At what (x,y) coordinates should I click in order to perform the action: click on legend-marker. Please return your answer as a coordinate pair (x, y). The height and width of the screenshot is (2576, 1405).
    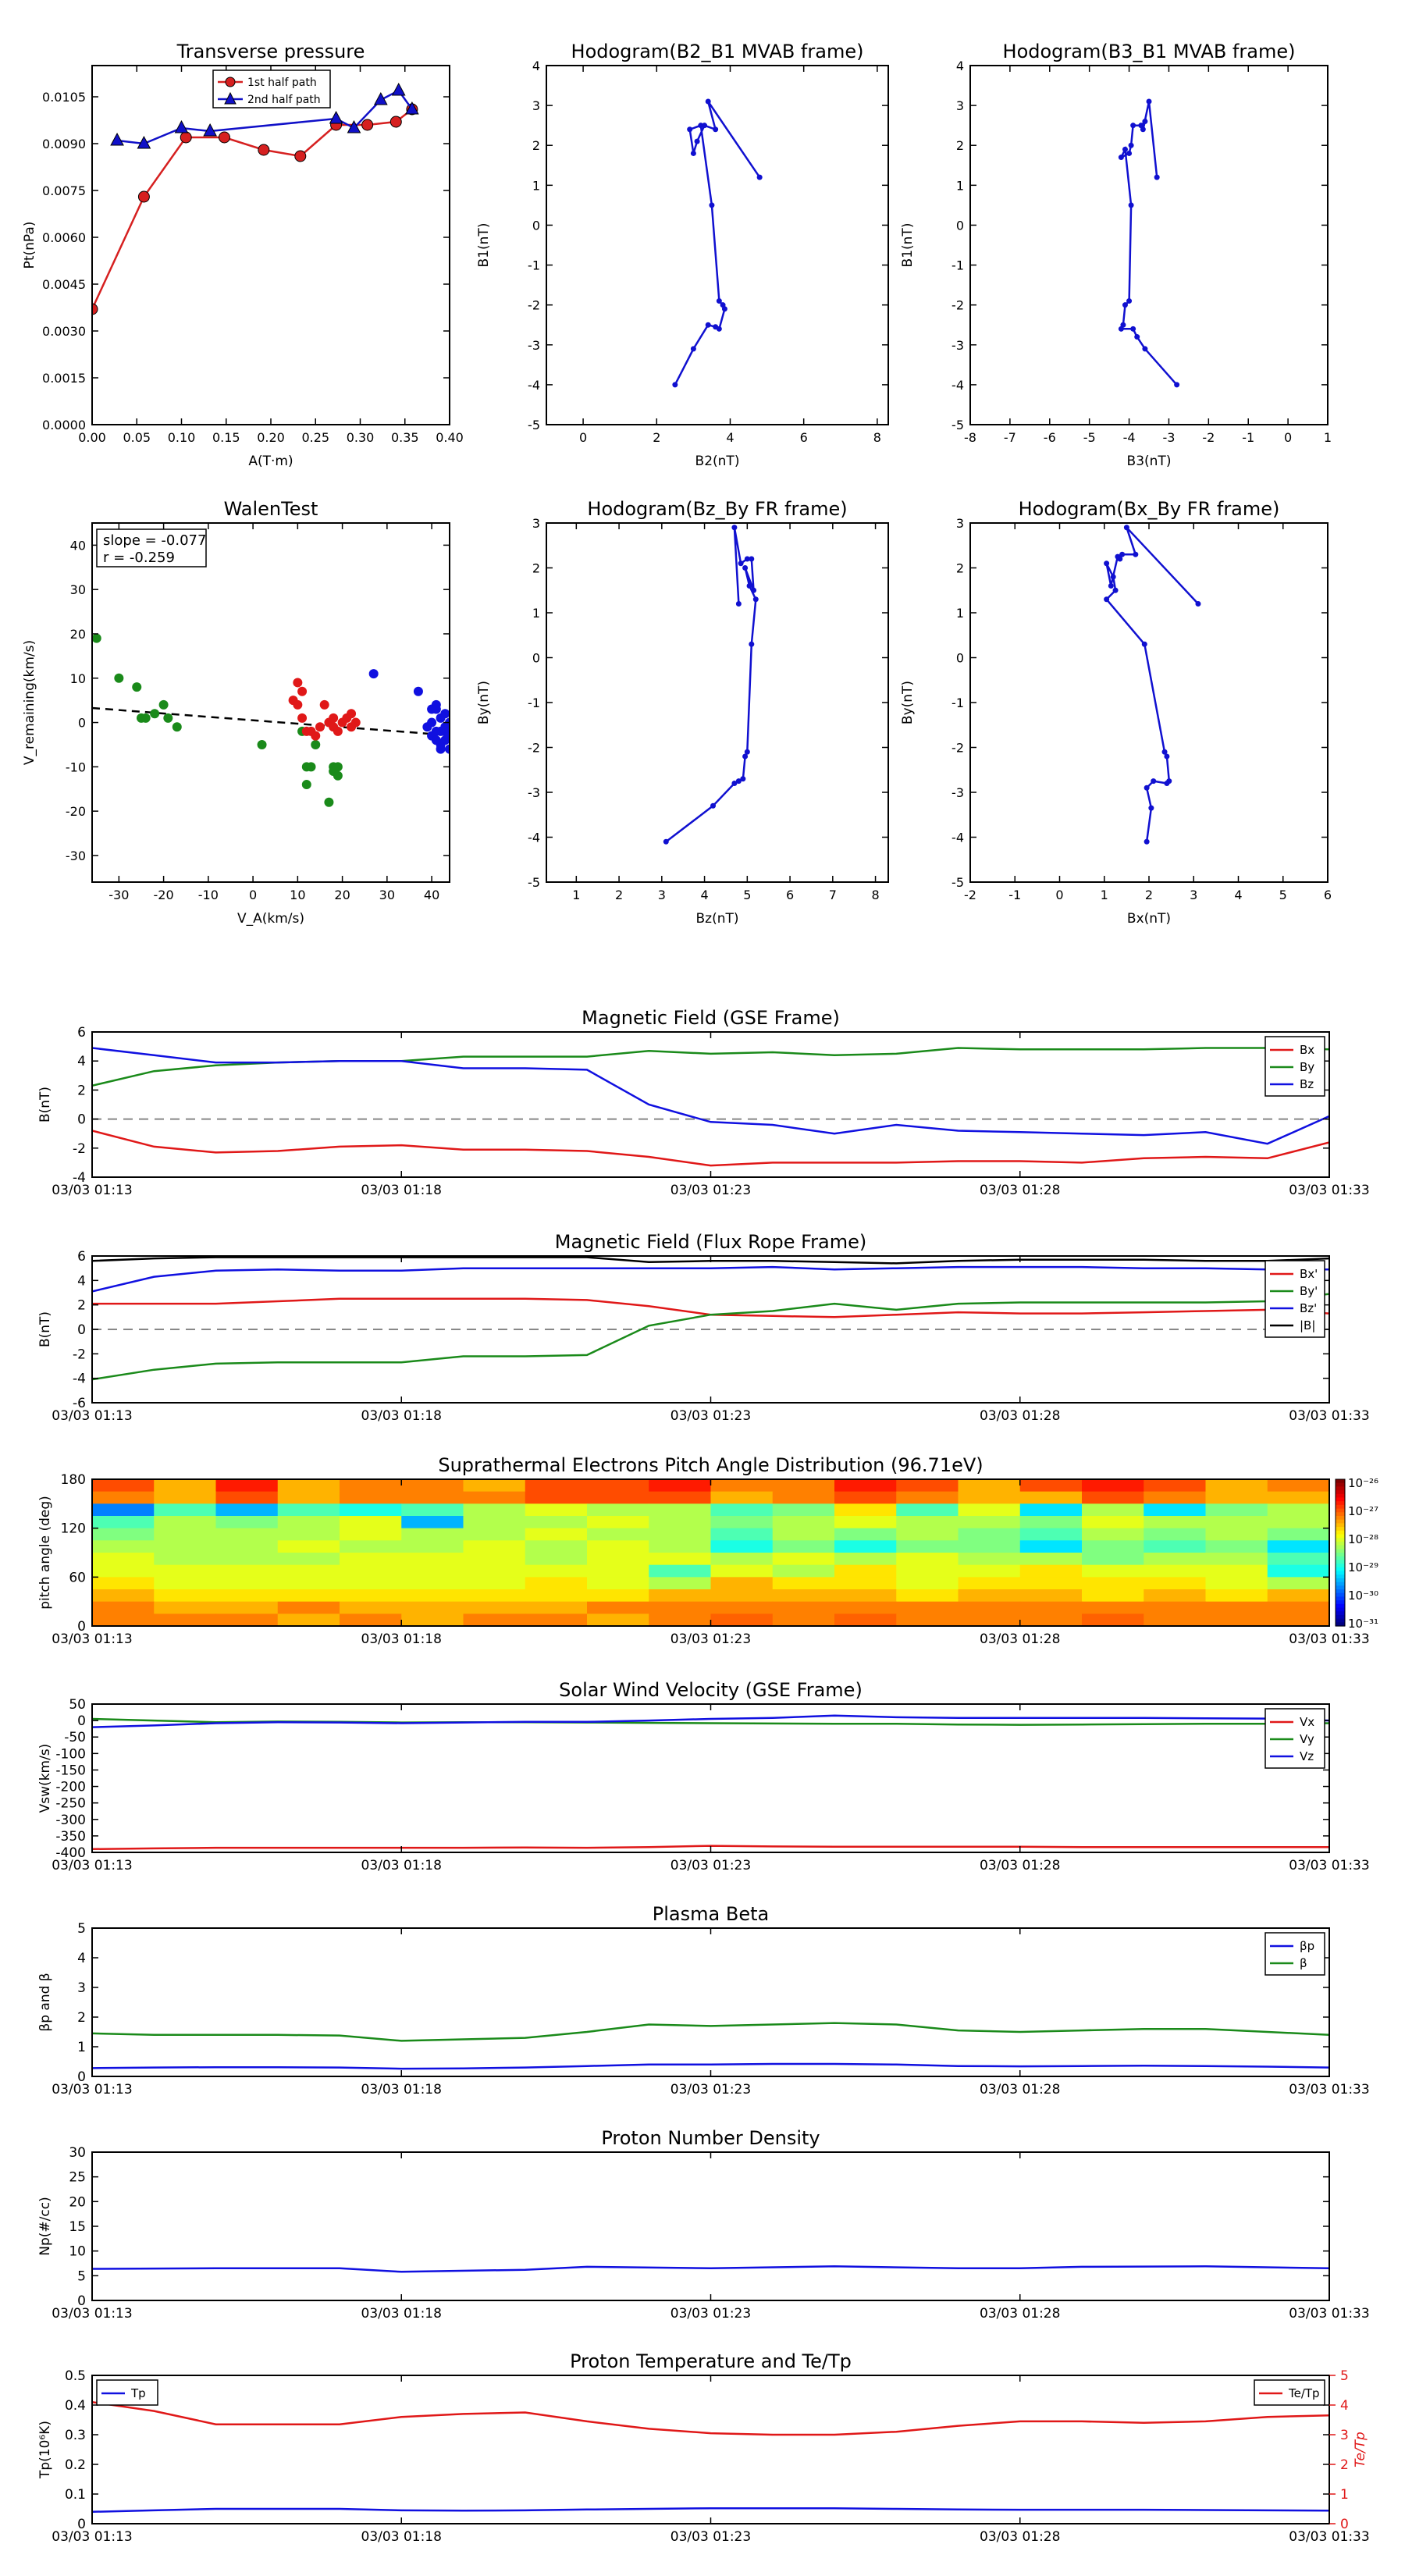
    Looking at the image, I should click on (231, 81).